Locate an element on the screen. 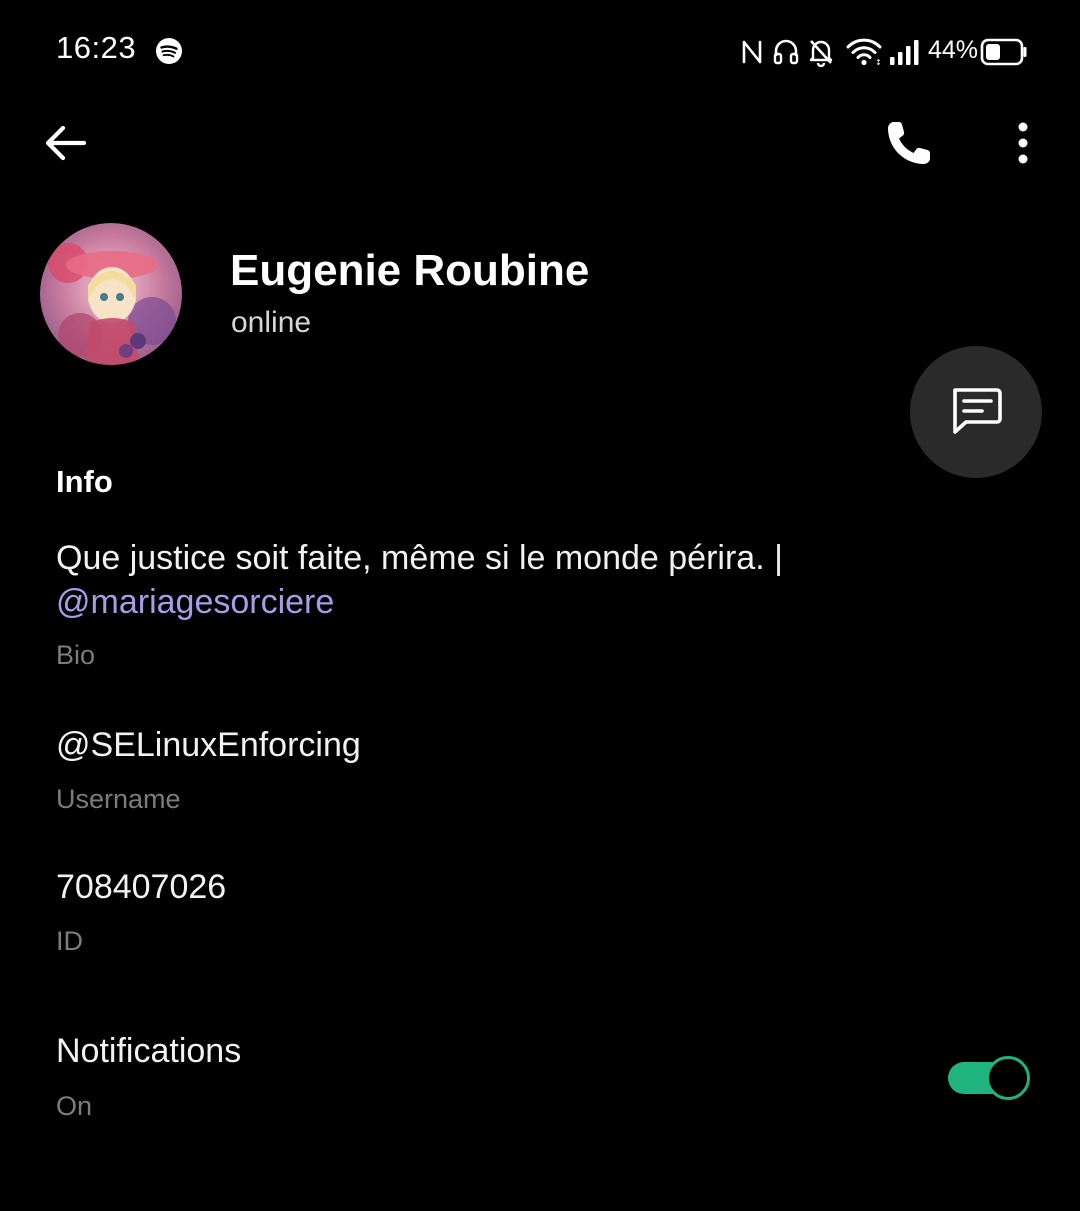  id-label: ID is located at coordinates (69, 941).